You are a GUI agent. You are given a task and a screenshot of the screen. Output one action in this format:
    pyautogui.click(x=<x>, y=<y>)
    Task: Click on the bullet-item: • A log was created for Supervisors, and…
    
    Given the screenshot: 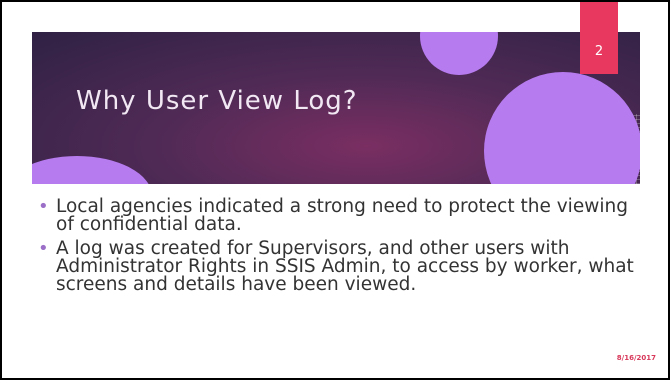 What is the action you would take?
    pyautogui.click(x=341, y=266)
    